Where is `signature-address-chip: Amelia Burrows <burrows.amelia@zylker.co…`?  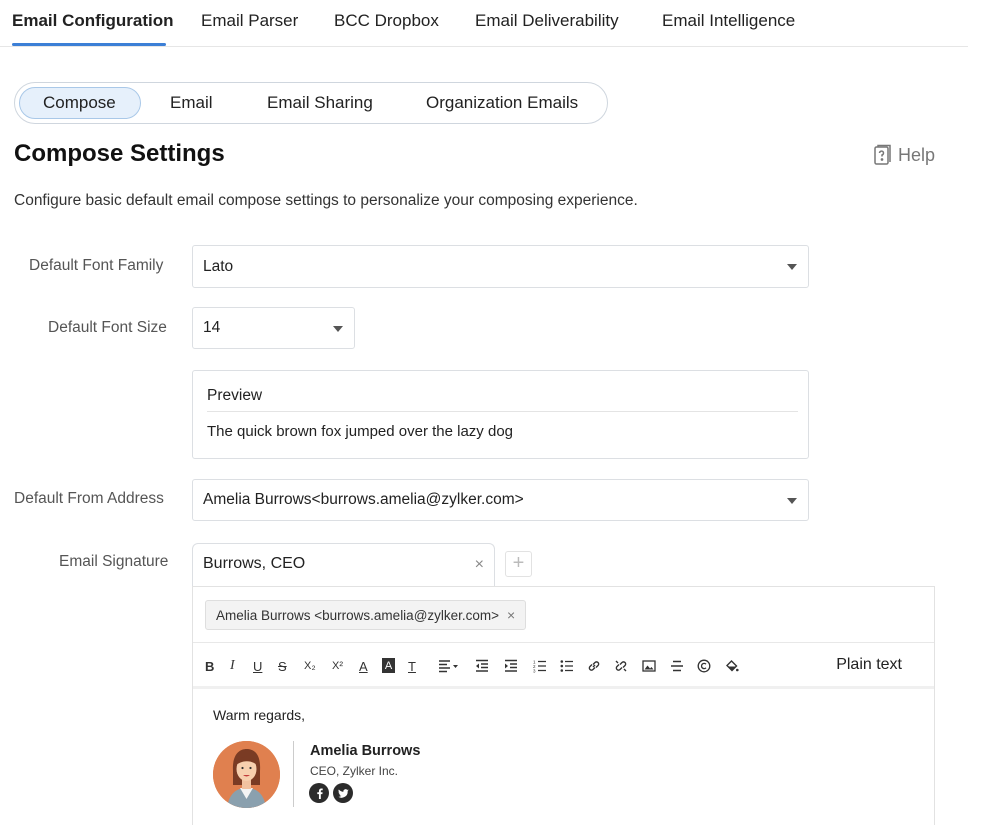 signature-address-chip: Amelia Burrows <burrows.amelia@zylker.co… is located at coordinates (366, 615).